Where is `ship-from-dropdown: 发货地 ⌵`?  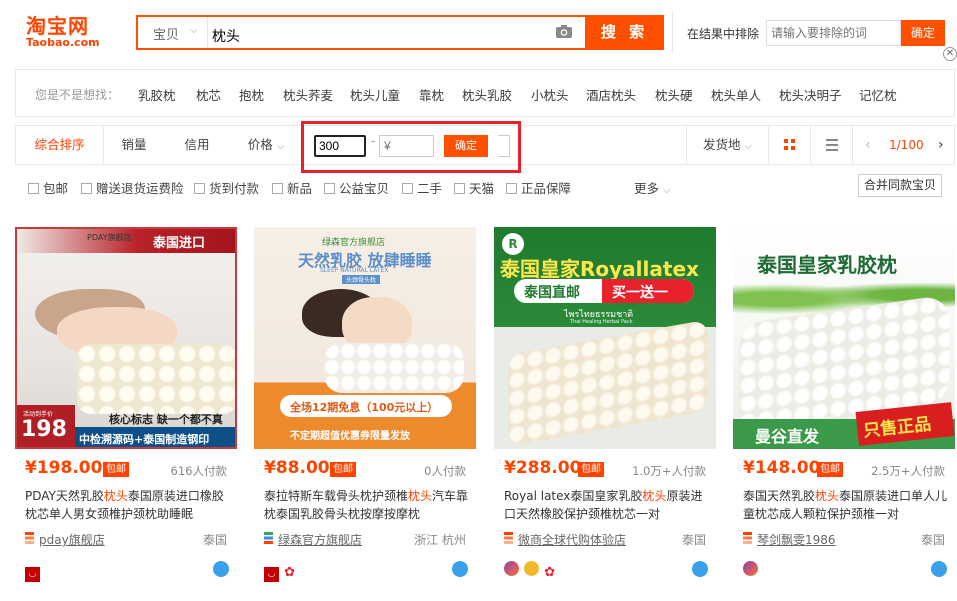 ship-from-dropdown: 发货地 ⌵ is located at coordinates (727, 145).